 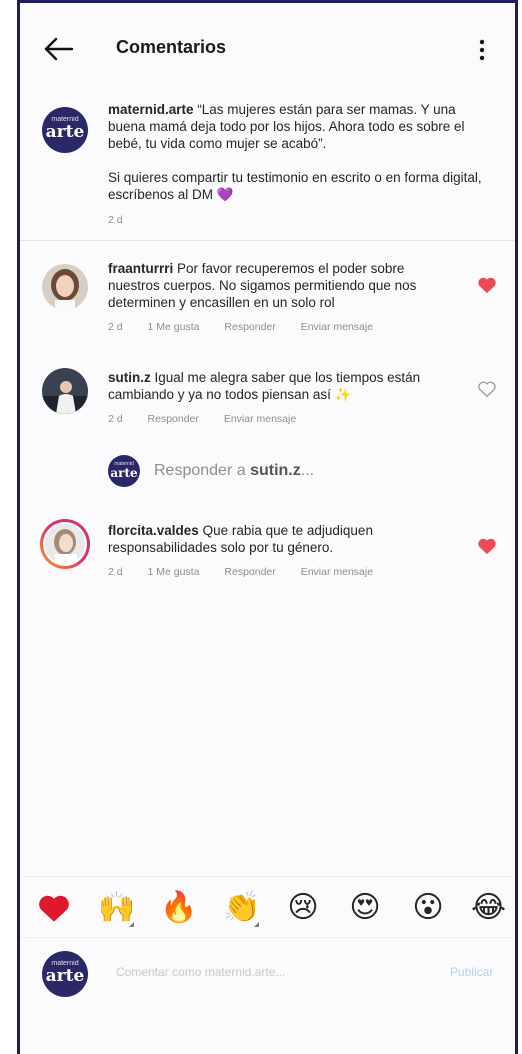 I want to click on comment-username: sutin.z, so click(x=129, y=377).